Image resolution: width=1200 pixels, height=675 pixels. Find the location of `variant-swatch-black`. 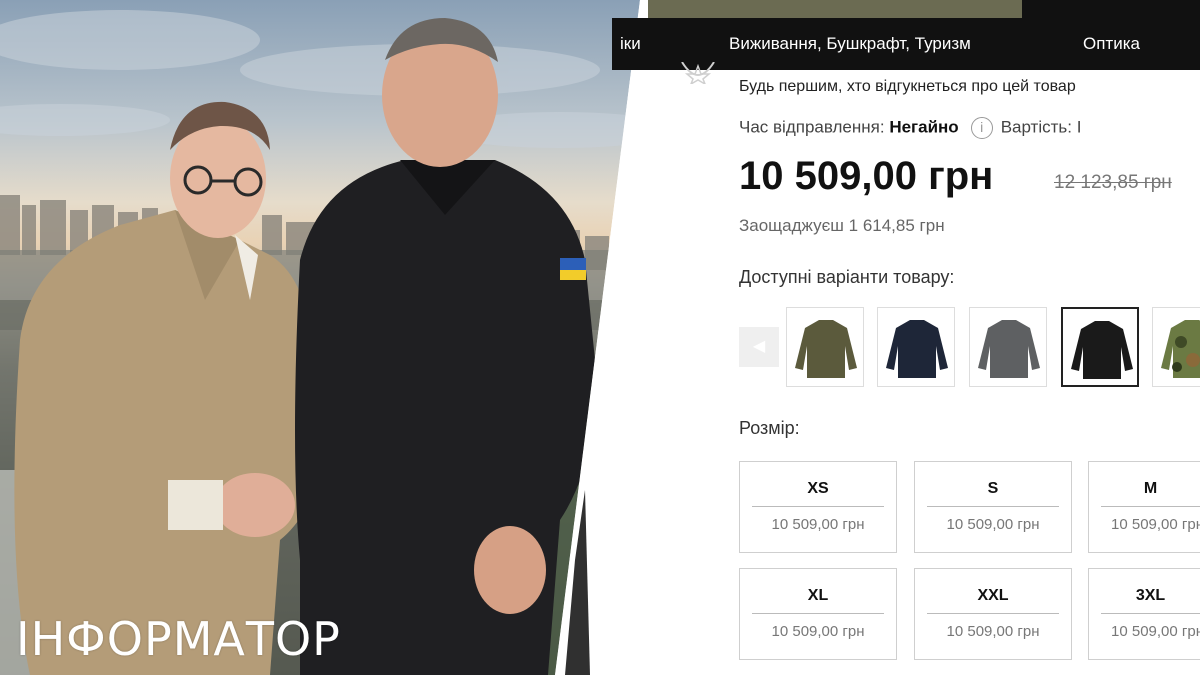

variant-swatch-black is located at coordinates (1100, 347).